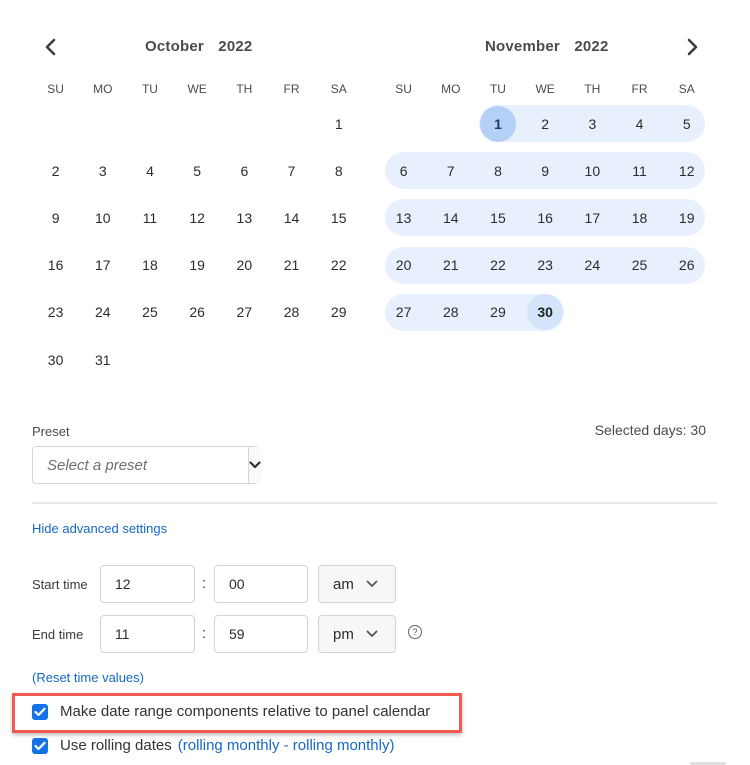 This screenshot has height=765, width=750. What do you see at coordinates (116, 745) in the screenshot?
I see `rolling-dates-label: Use rolling dates` at bounding box center [116, 745].